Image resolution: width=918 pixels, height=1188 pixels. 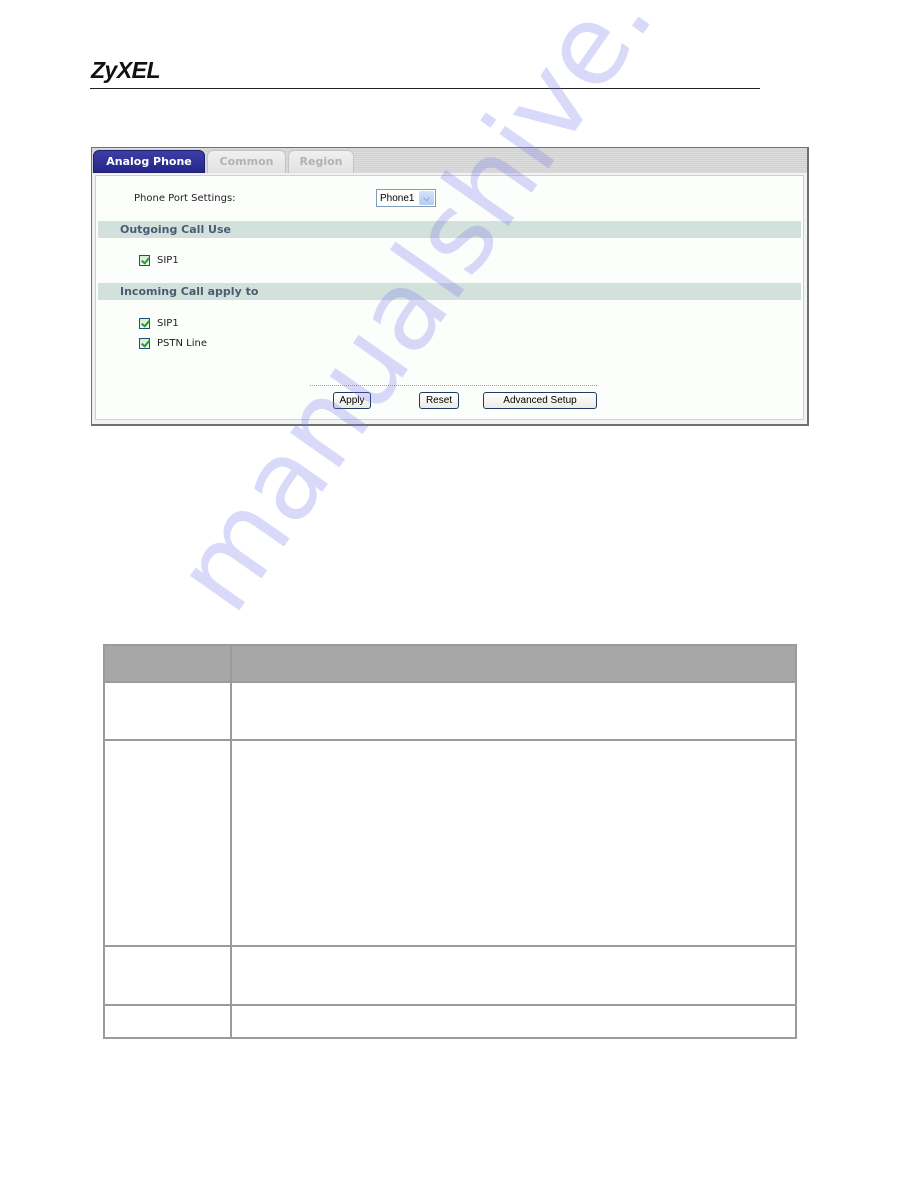 I want to click on incoming-sip1-label: SIP1, so click(x=168, y=323).